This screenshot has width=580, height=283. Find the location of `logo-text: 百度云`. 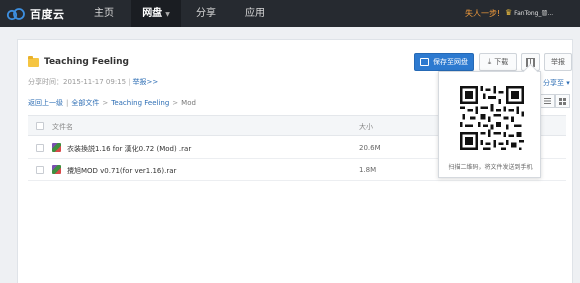

logo-text: 百度云 is located at coordinates (47, 14).